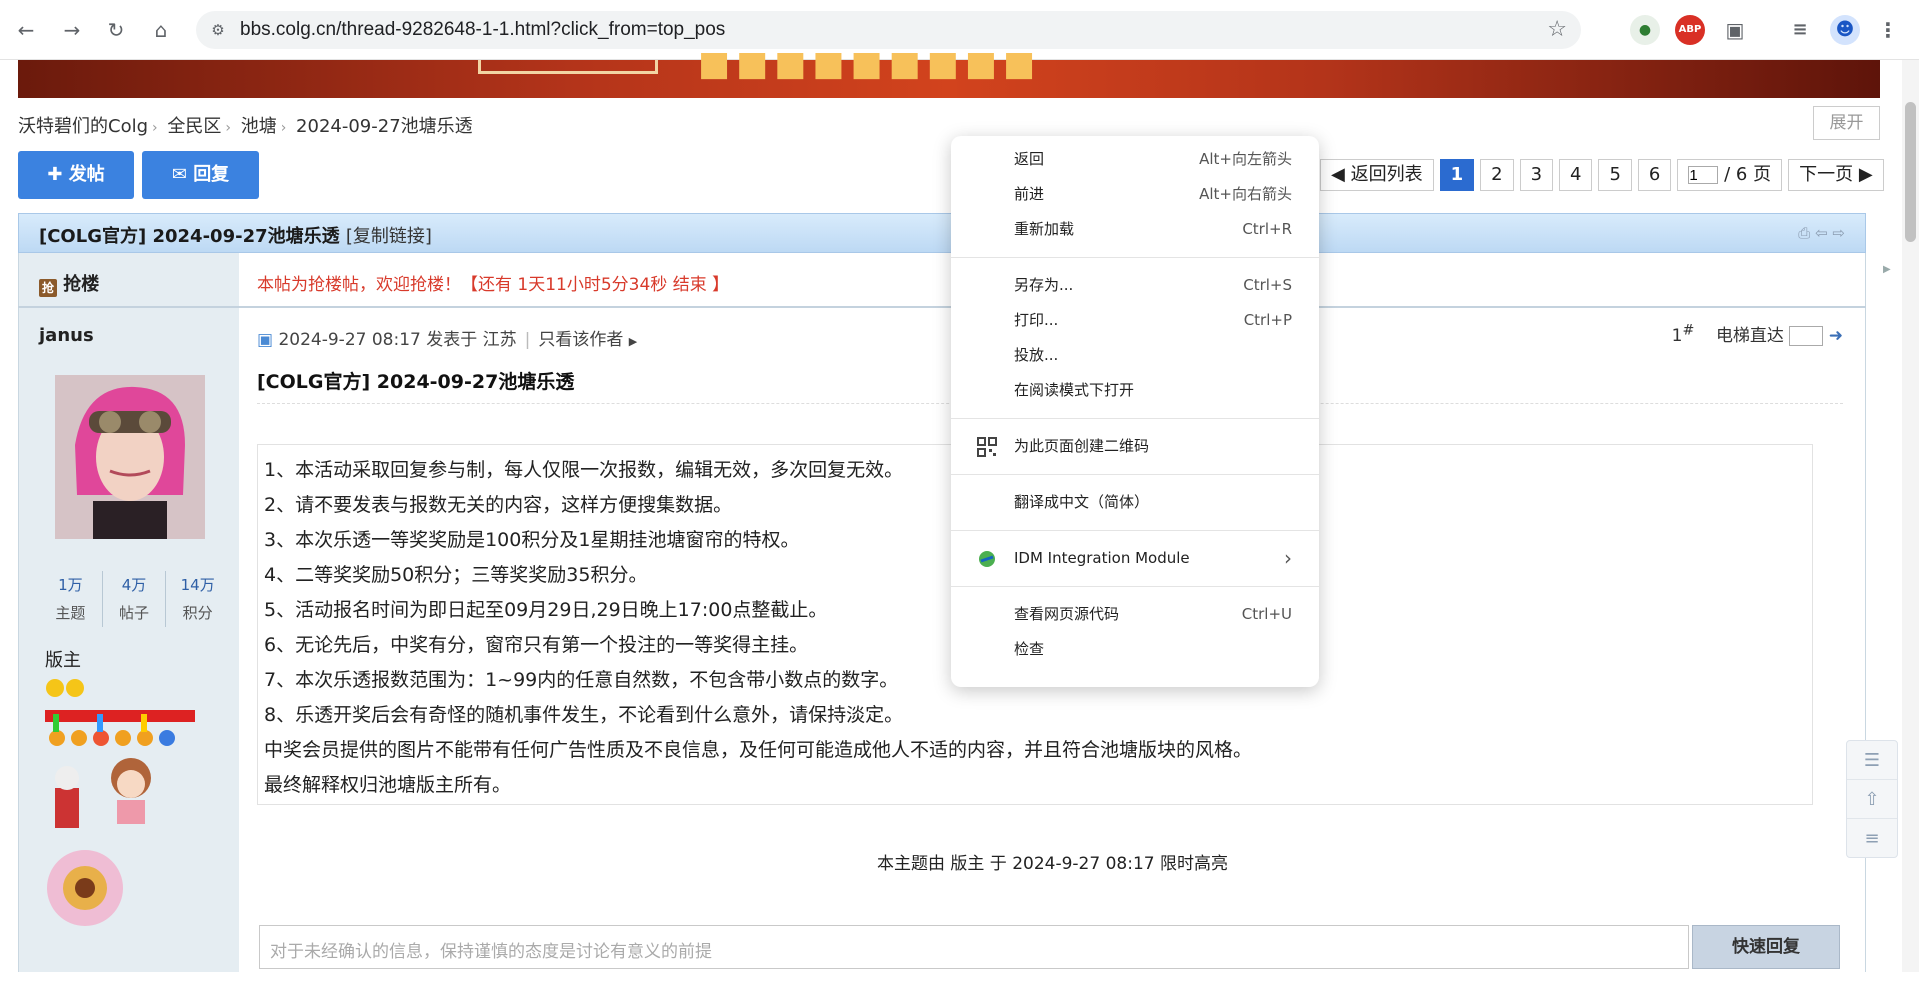 This screenshot has width=1919, height=982. What do you see at coordinates (197, 613) in the screenshot?
I see `stat-points-key: 积分` at bounding box center [197, 613].